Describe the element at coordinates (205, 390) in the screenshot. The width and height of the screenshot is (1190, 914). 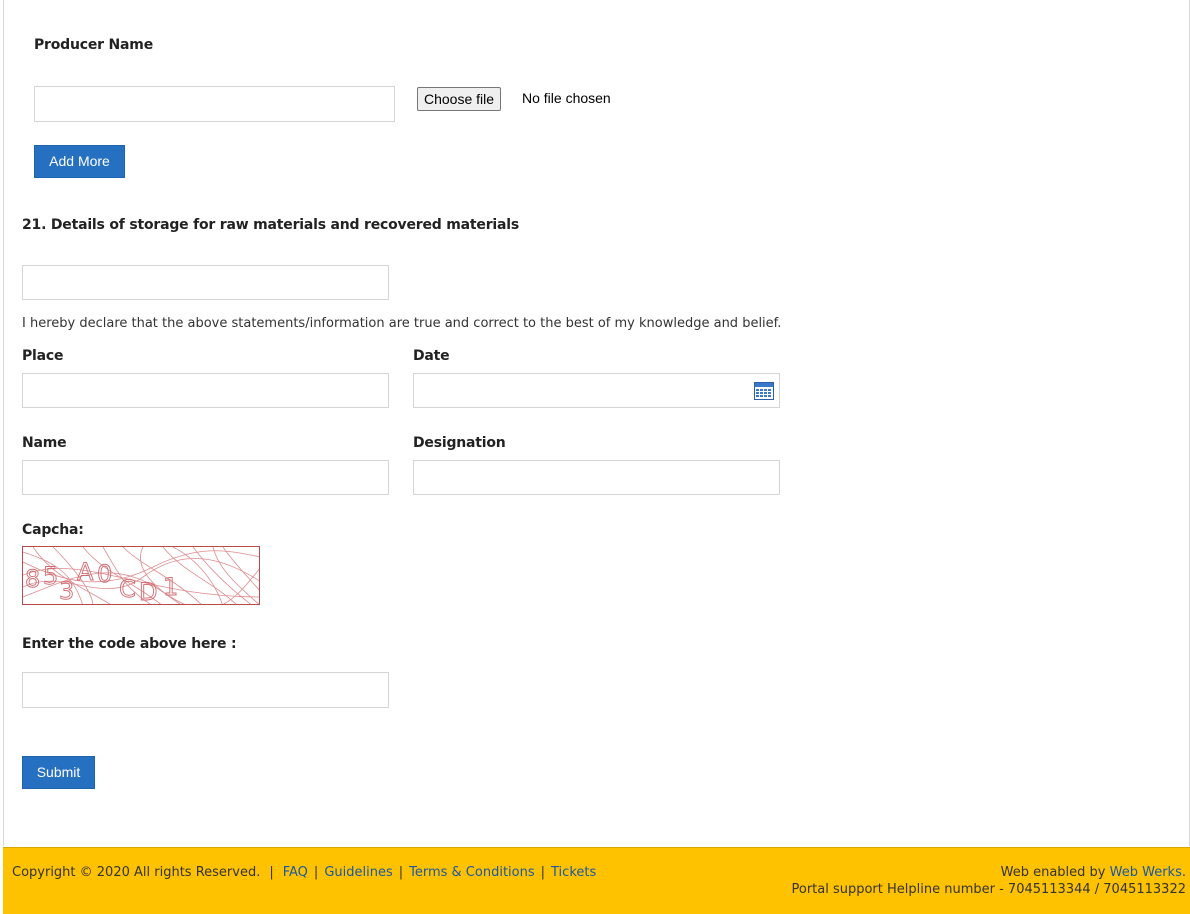
I see `place-input` at that location.